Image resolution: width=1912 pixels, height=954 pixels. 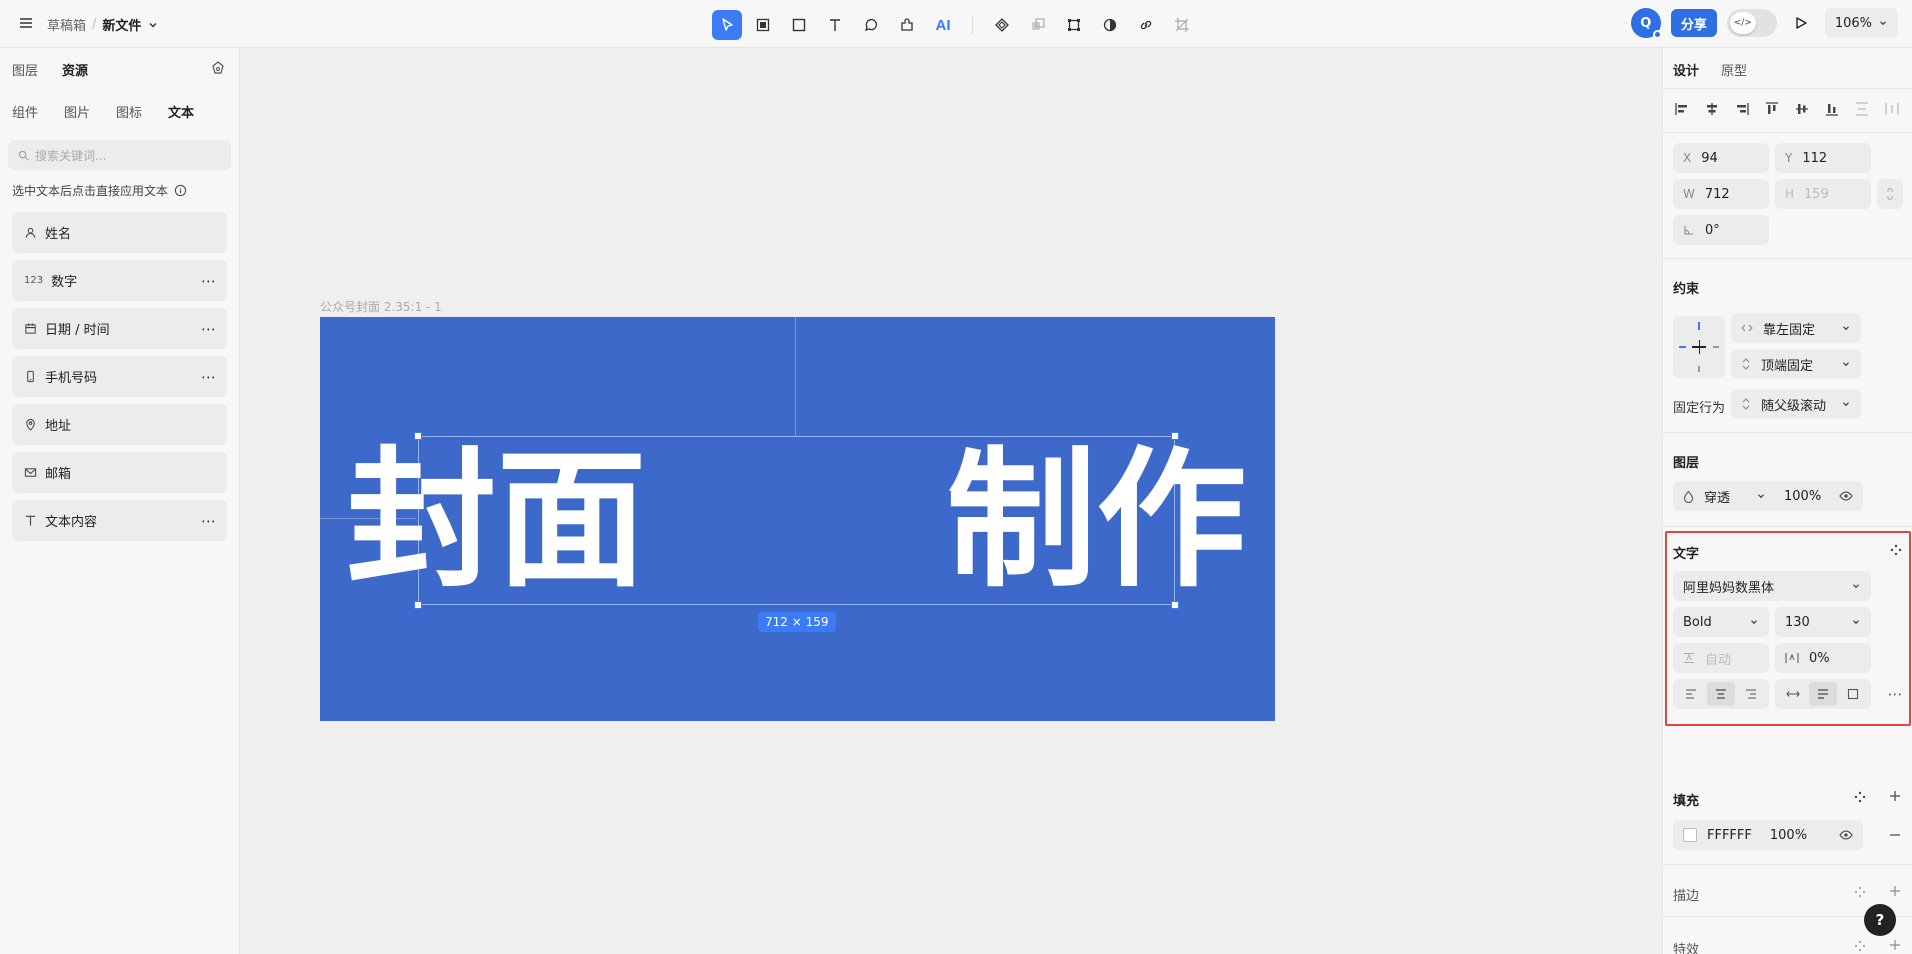 What do you see at coordinates (1721, 694) in the screenshot?
I see `text-align-center-icon` at bounding box center [1721, 694].